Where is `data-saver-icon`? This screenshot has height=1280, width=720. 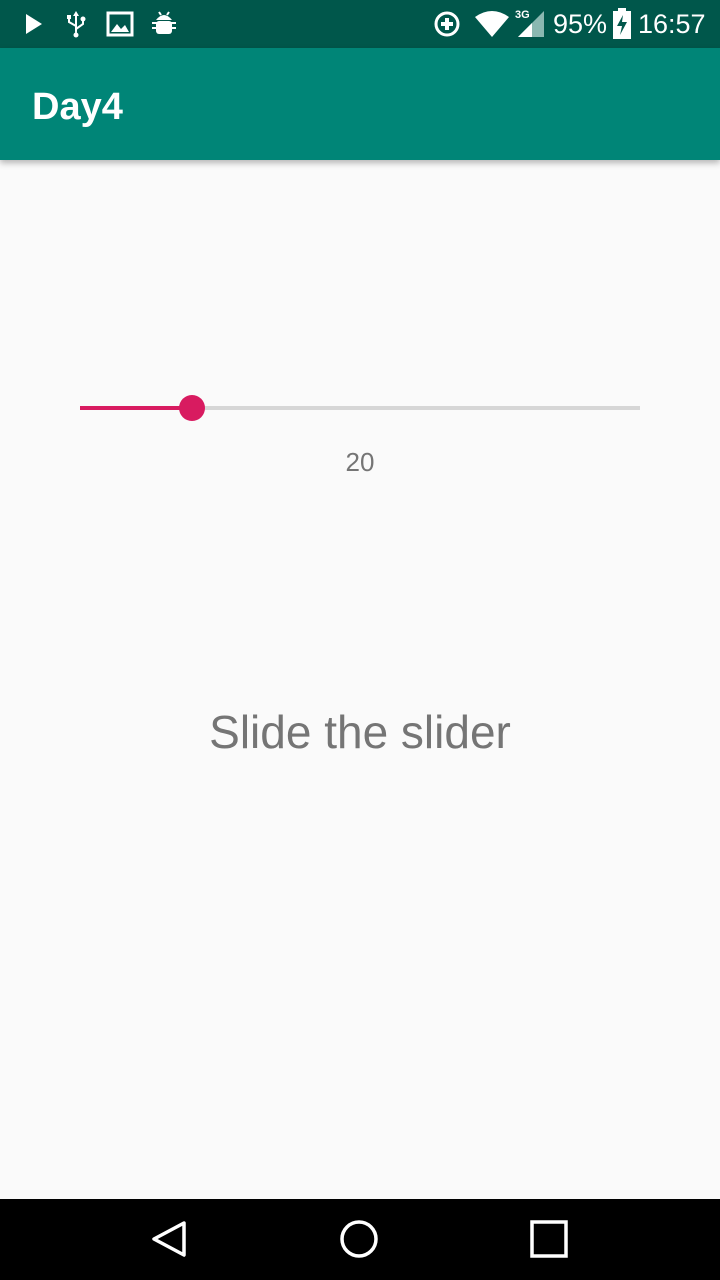 data-saver-icon is located at coordinates (447, 24).